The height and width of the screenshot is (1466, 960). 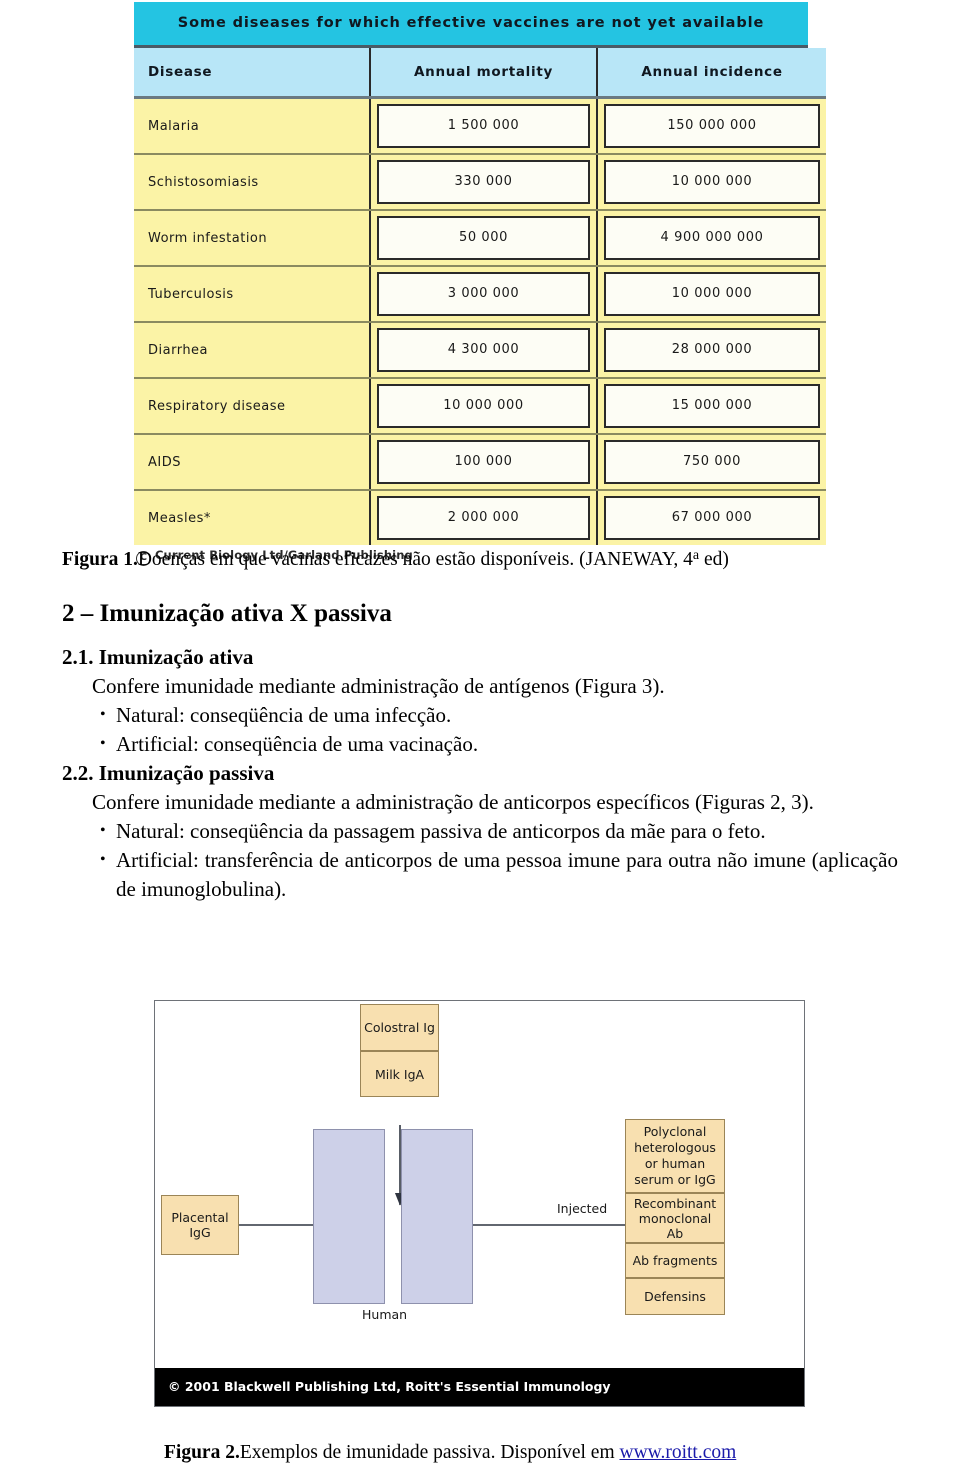 I want to click on cell-disease: Measles*, so click(x=252, y=517).